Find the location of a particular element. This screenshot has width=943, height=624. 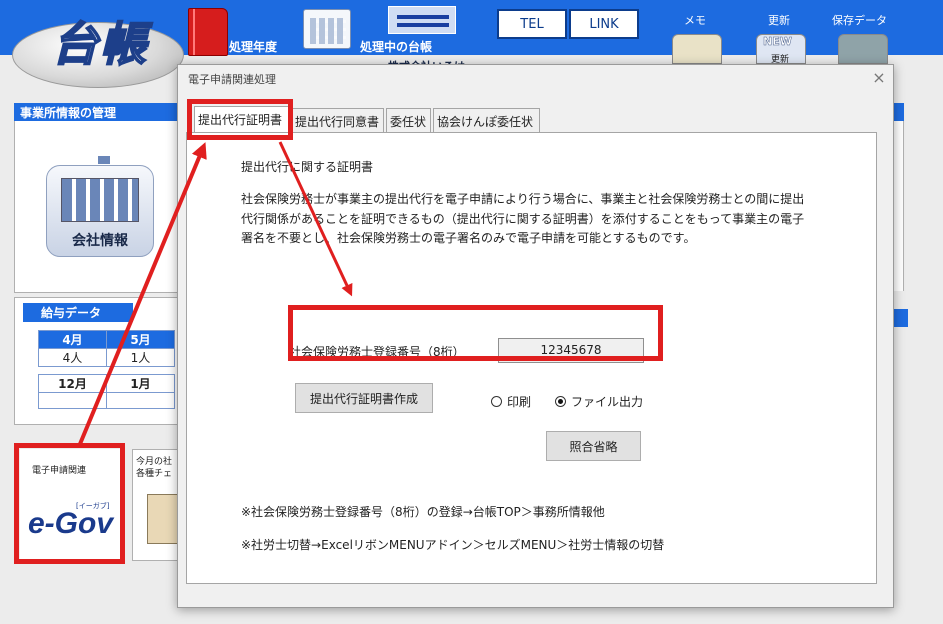

file-output-radio-dot is located at coordinates (560, 401).